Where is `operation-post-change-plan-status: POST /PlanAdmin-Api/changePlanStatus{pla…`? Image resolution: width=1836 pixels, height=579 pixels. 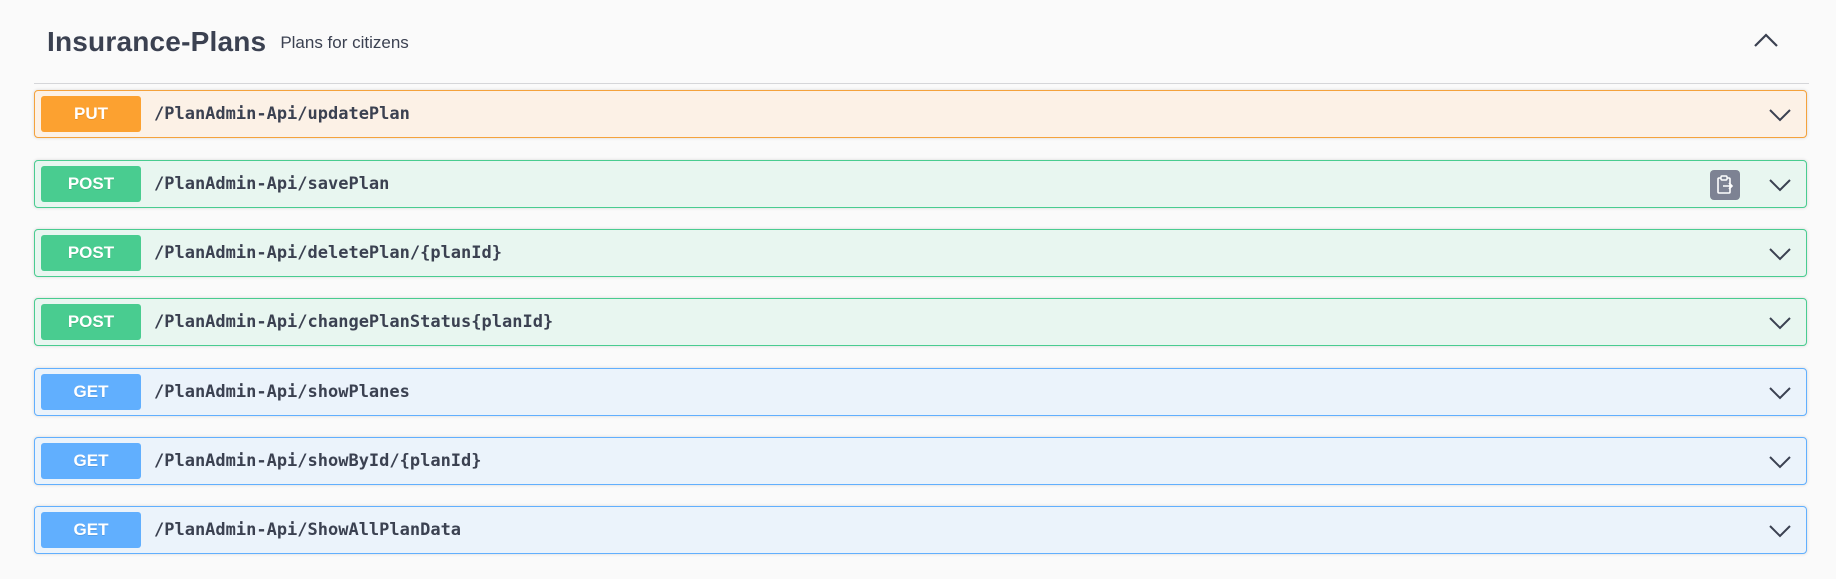
operation-post-change-plan-status: POST /PlanAdmin-Api/changePlanStatus{pla… is located at coordinates (920, 322).